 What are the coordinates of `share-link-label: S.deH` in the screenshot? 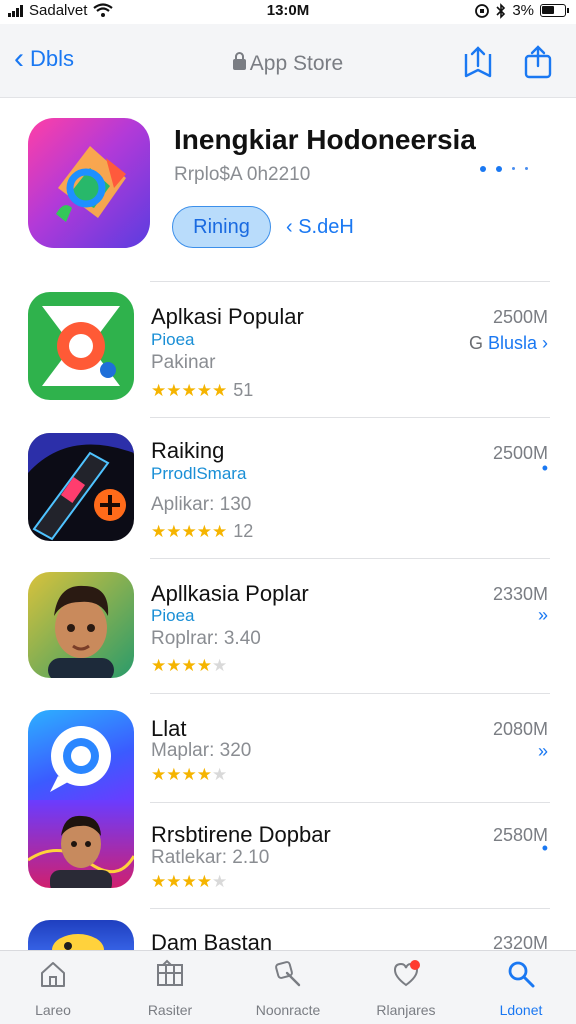 It's located at (326, 227).